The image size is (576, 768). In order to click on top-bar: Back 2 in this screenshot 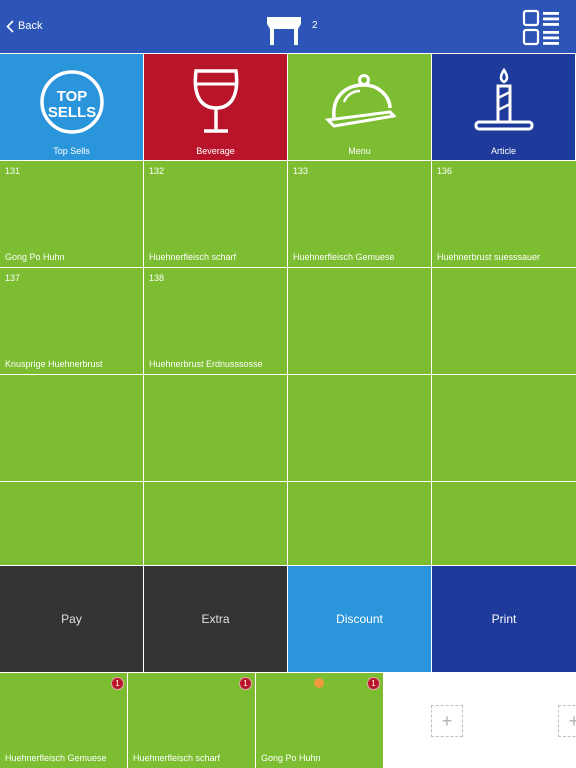, I will do `click(288, 26)`.